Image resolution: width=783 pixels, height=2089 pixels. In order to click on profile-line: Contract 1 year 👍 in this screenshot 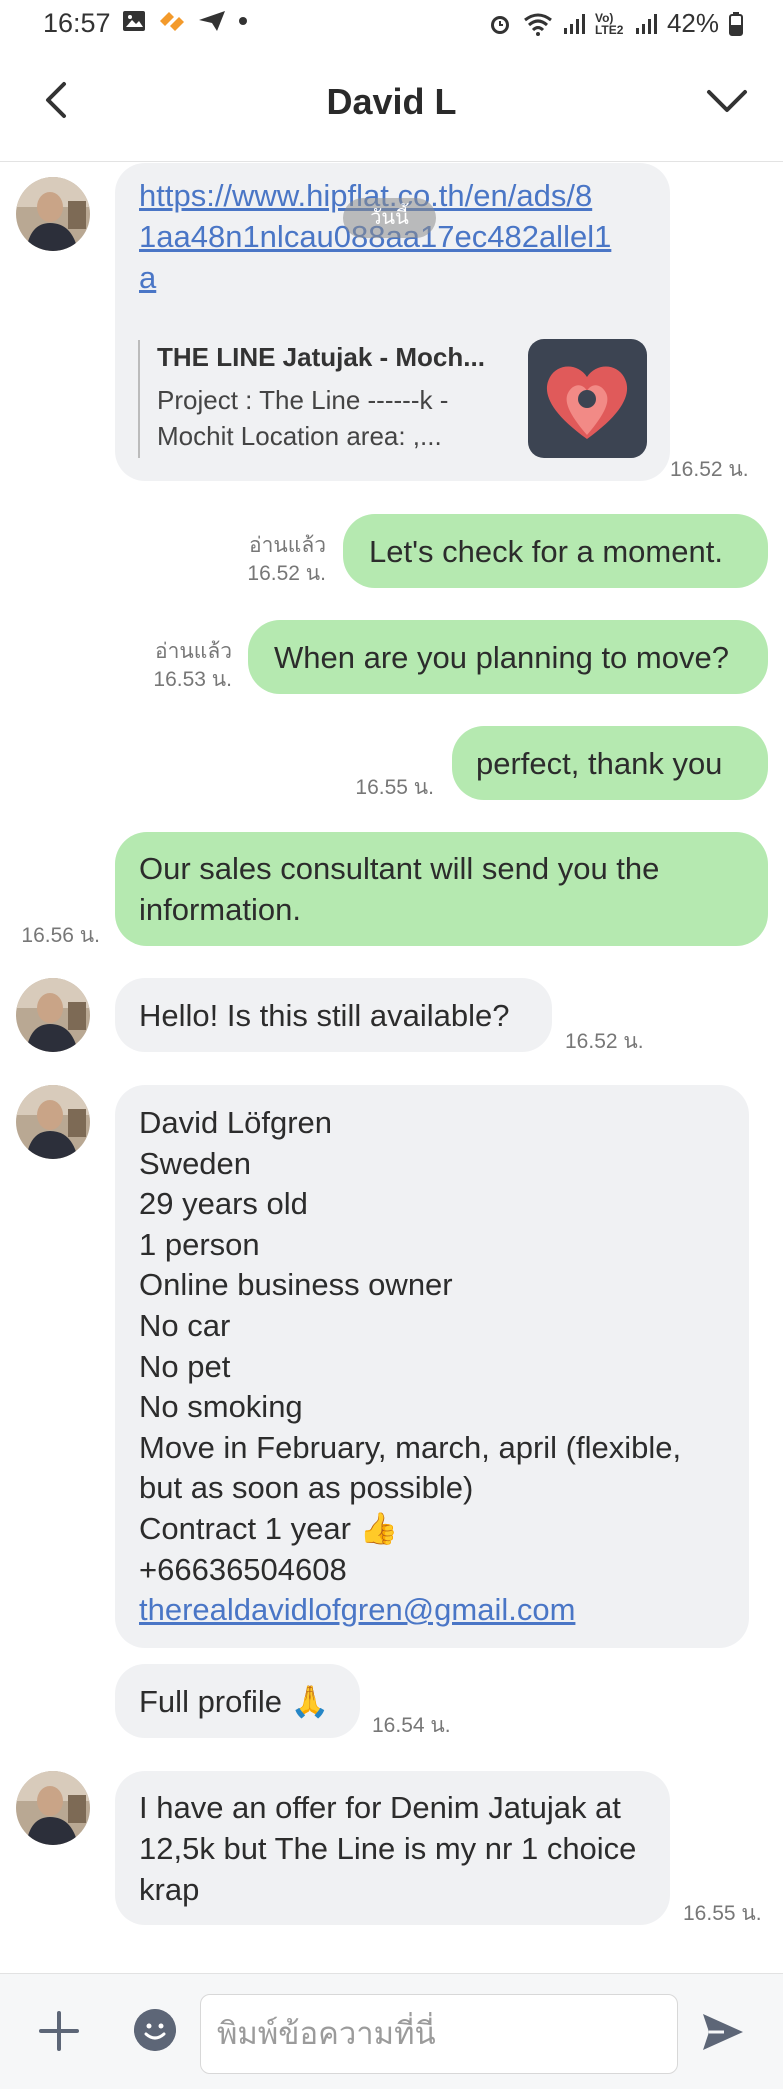, I will do `click(269, 1528)`.